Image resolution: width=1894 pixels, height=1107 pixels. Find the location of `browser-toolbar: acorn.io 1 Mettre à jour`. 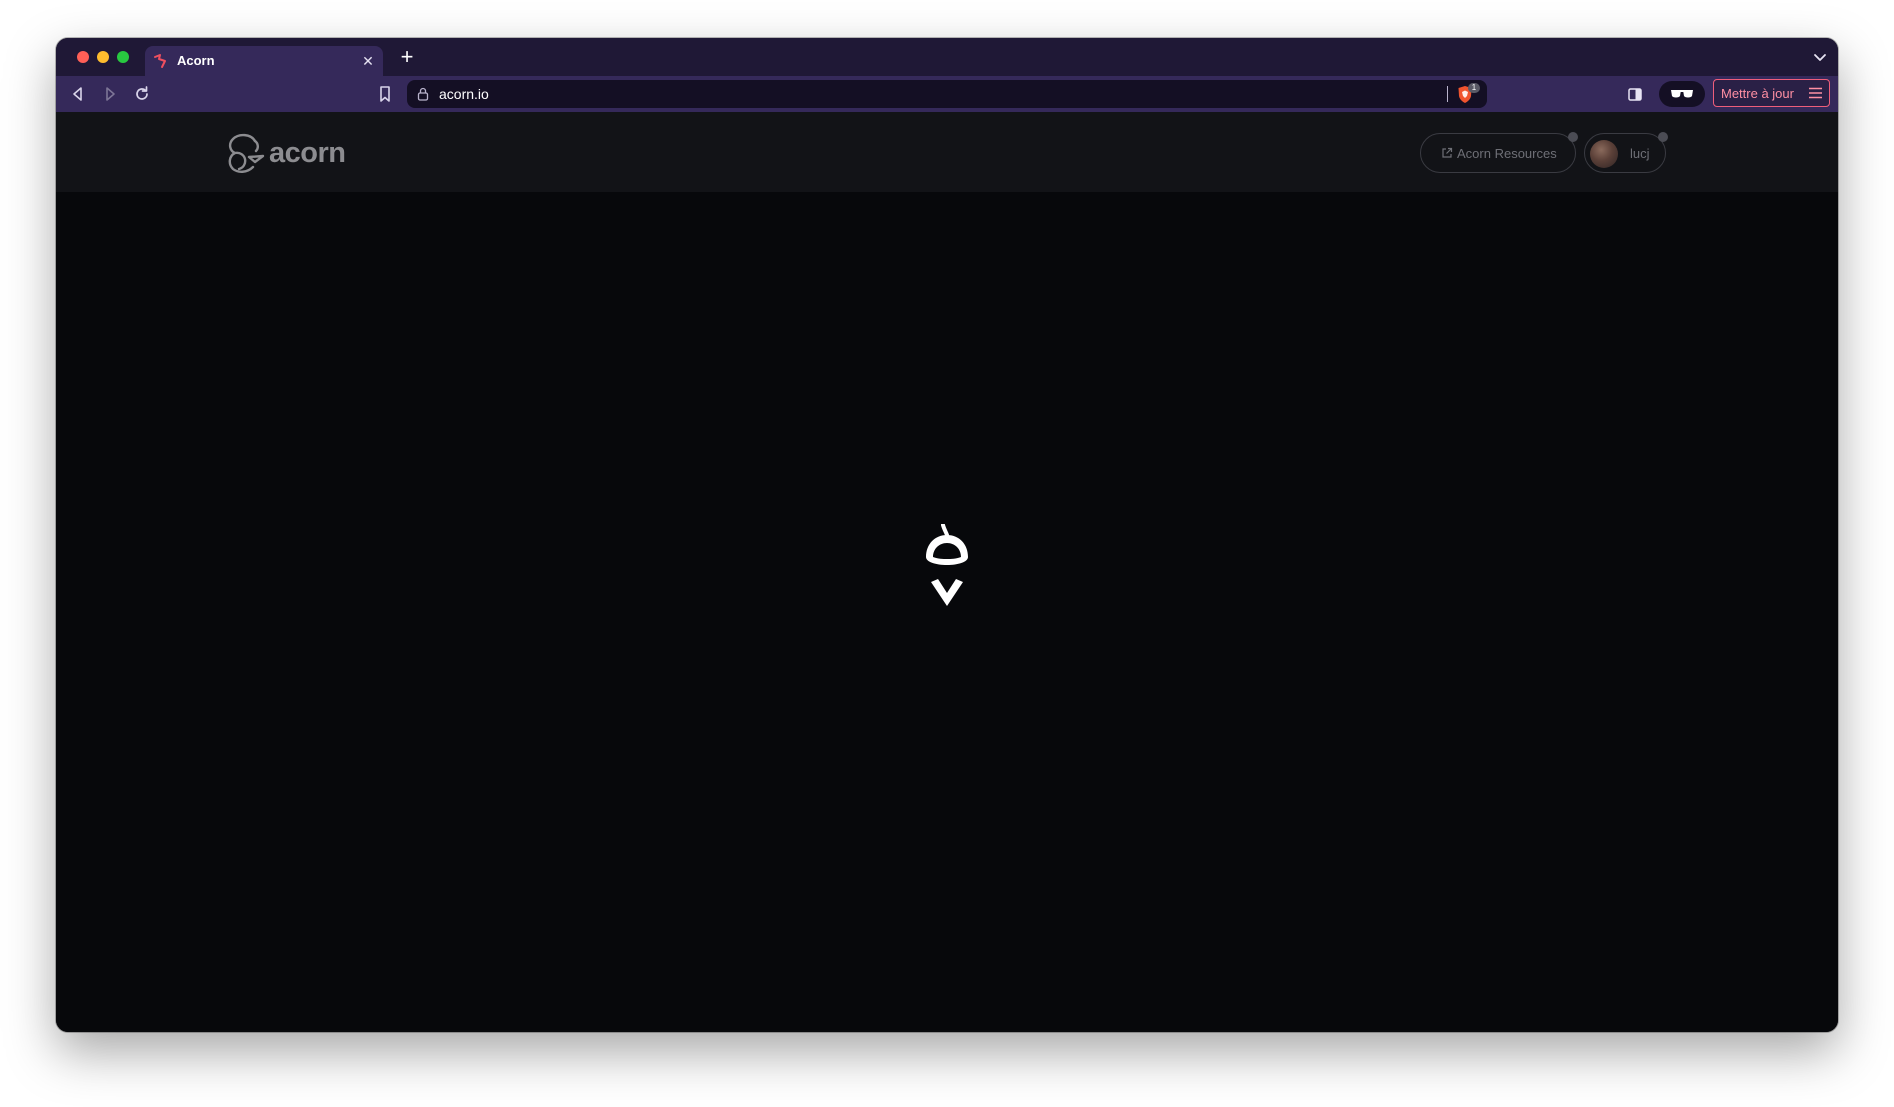

browser-toolbar: acorn.io 1 Mettre à jour is located at coordinates (947, 94).